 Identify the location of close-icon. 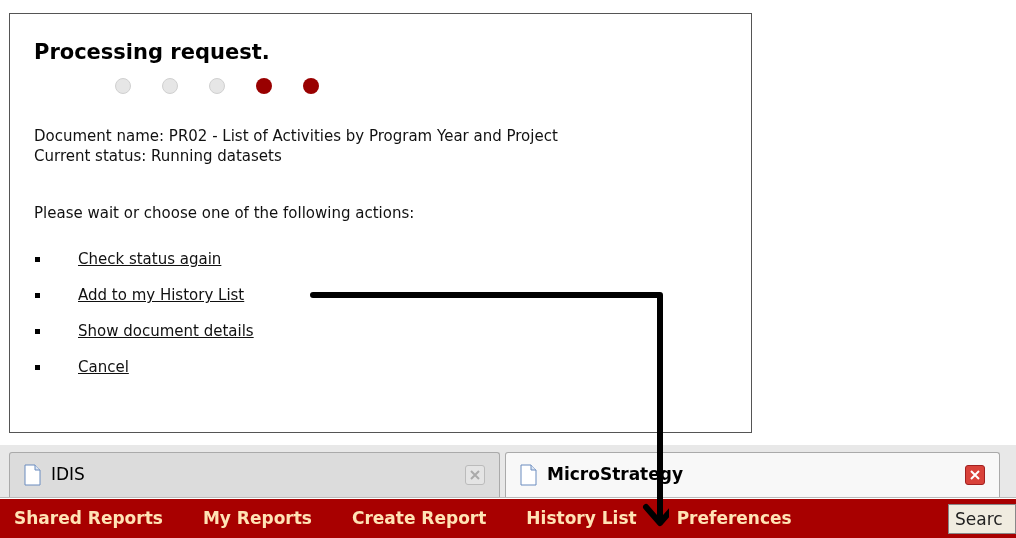
(975, 475).